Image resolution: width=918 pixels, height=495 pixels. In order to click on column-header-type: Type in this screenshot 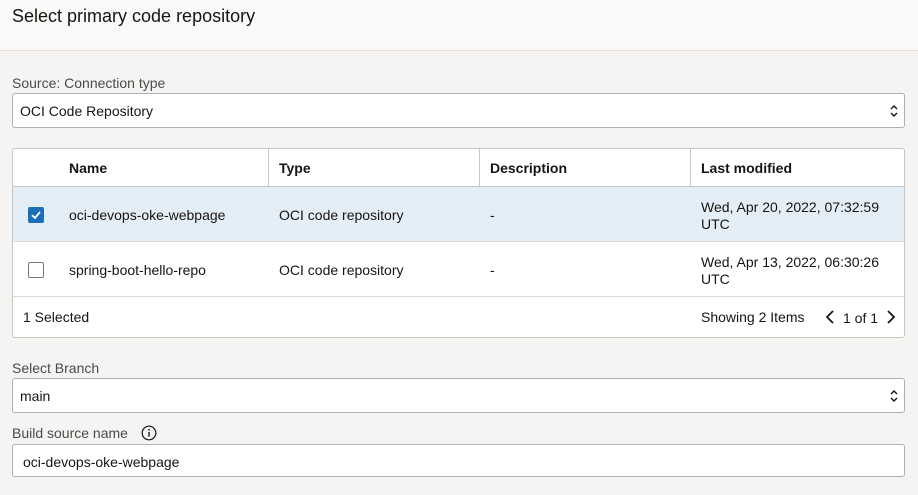, I will do `click(295, 168)`.